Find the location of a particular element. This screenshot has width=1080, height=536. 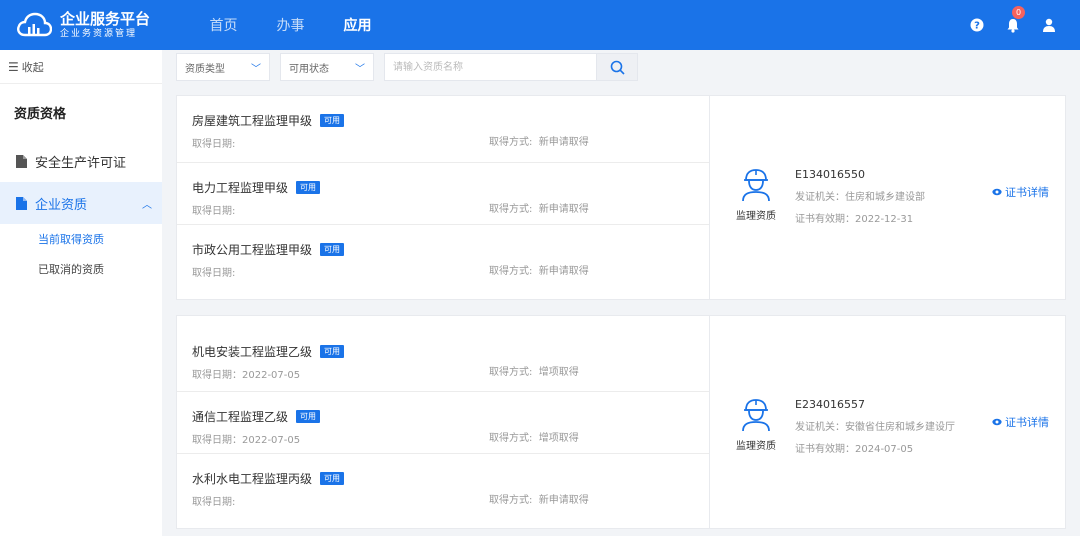

qualification-name: 通信工程监理乙级 is located at coordinates (240, 417).